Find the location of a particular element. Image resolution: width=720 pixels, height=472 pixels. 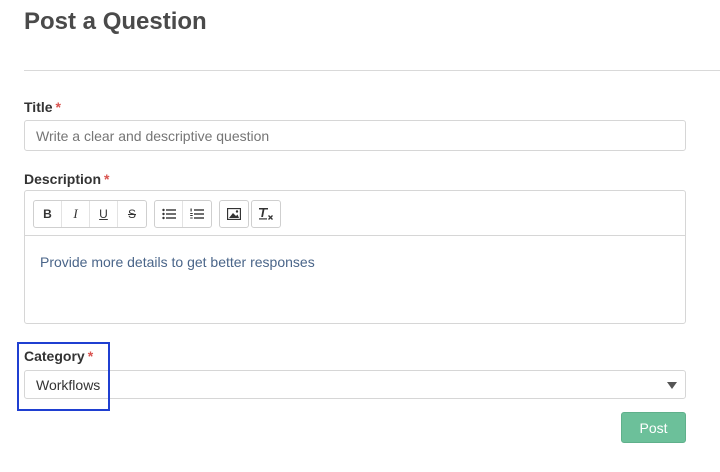

clear-format-icon is located at coordinates (266, 214).